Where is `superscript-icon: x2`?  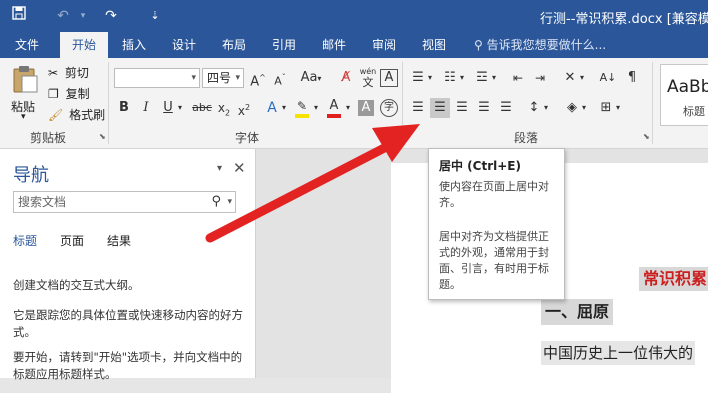
superscript-icon: x2 is located at coordinates (244, 108).